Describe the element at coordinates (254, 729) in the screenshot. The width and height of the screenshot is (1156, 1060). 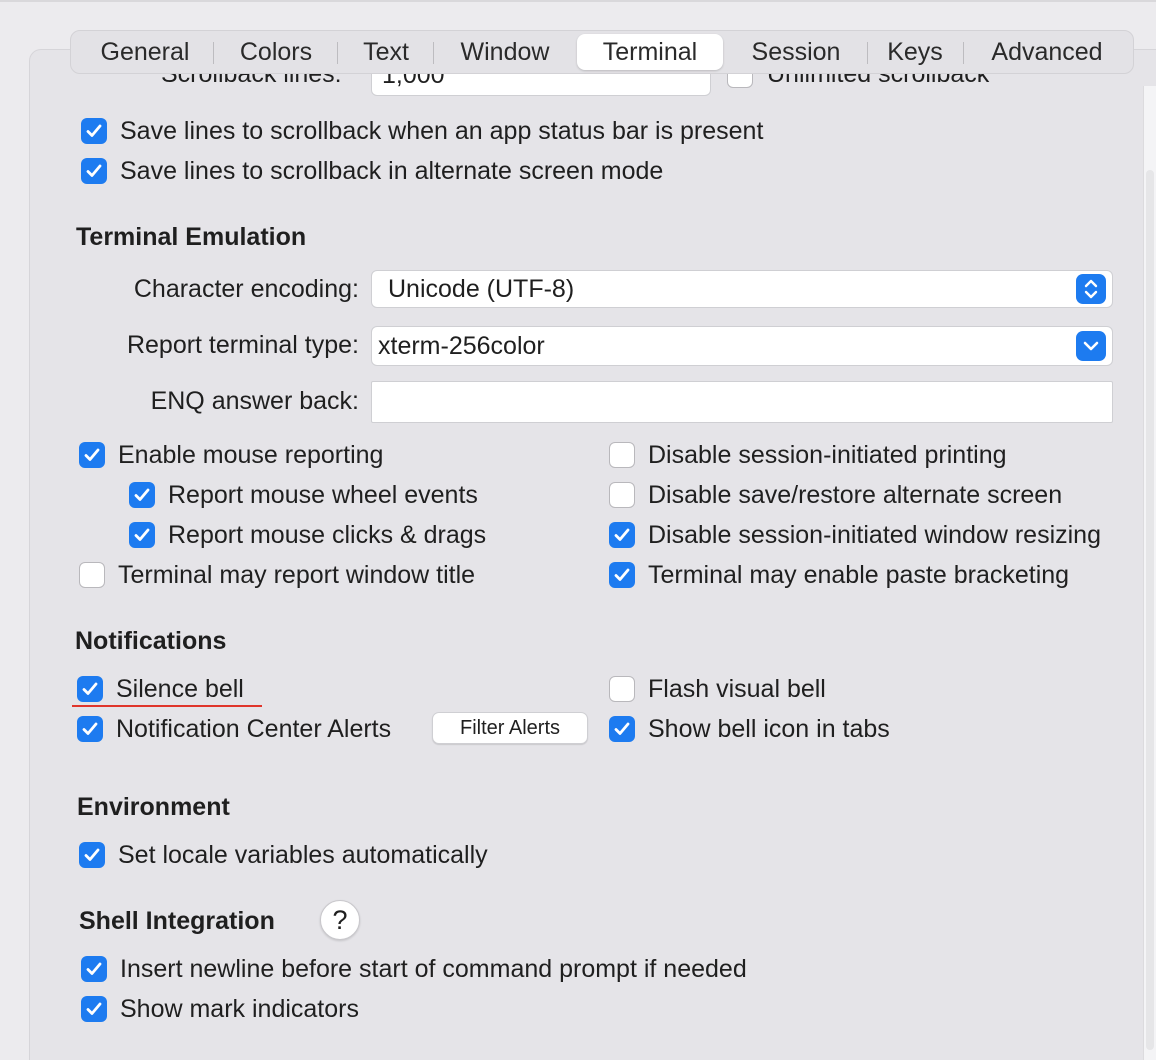
I see `nc-alerts-label: Notification Center Alerts` at that location.